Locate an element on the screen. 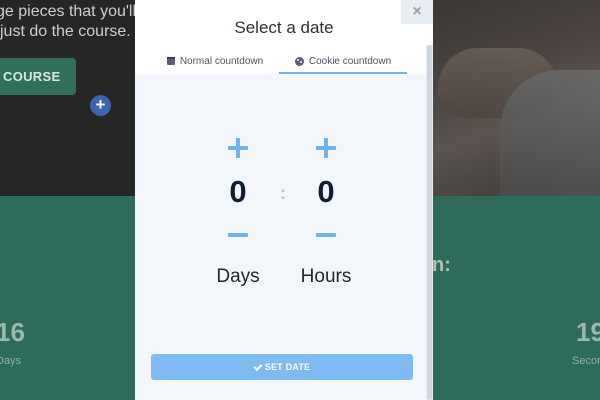 This screenshot has width=600, height=400. days-value: 0 is located at coordinates (238, 191).